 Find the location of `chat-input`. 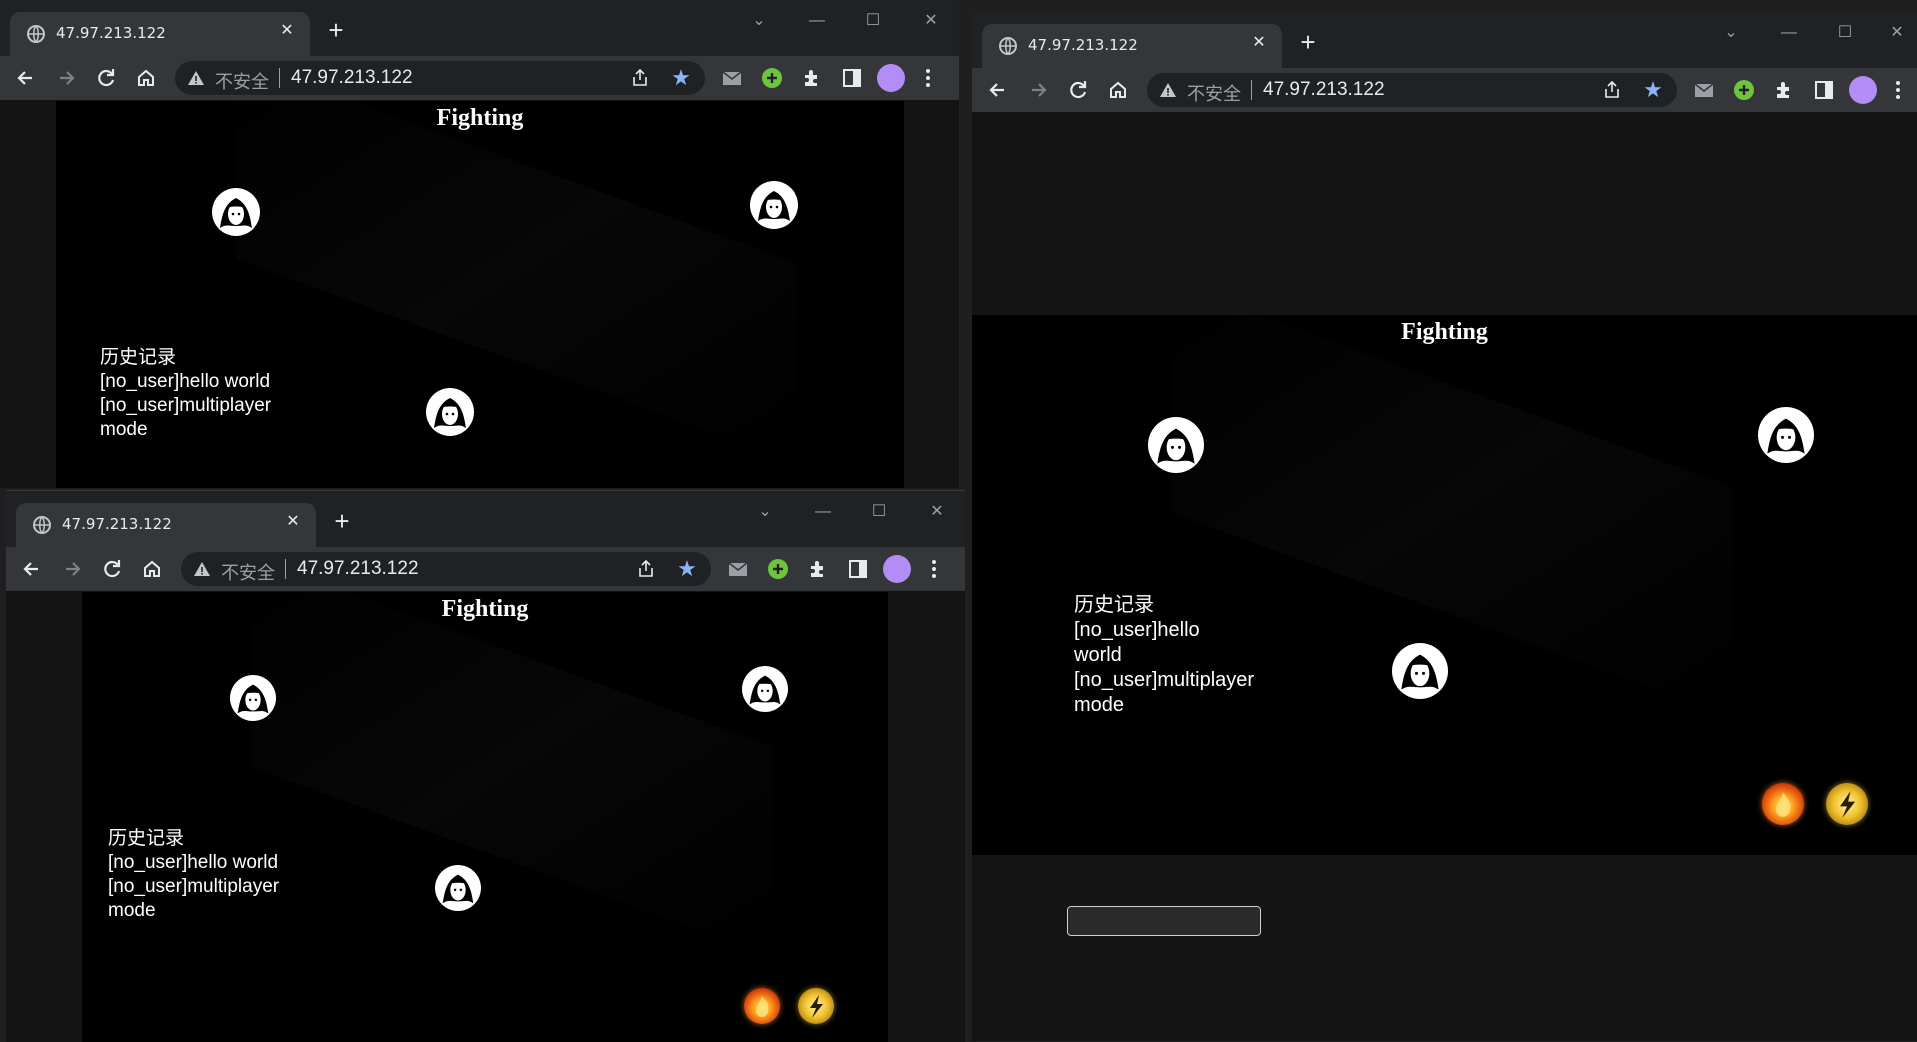

chat-input is located at coordinates (1164, 921).